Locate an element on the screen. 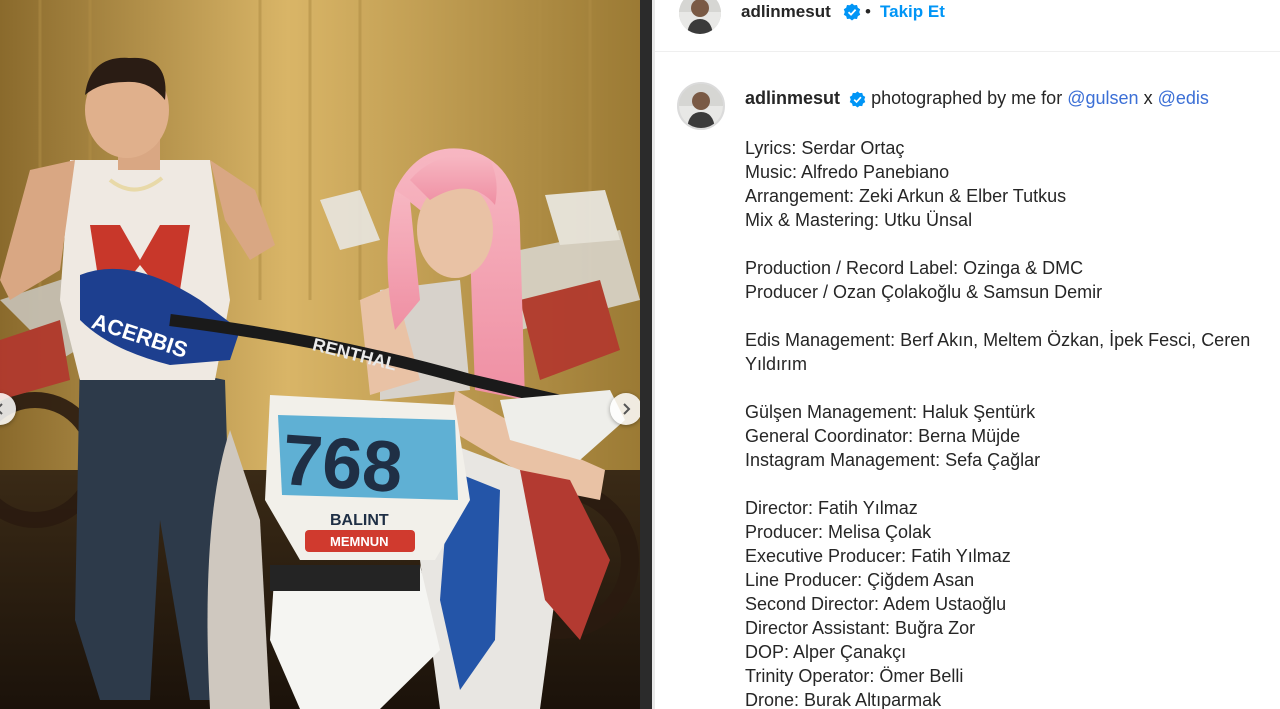 This screenshot has height=709, width=1280. chevron-right-icon is located at coordinates (627, 409).